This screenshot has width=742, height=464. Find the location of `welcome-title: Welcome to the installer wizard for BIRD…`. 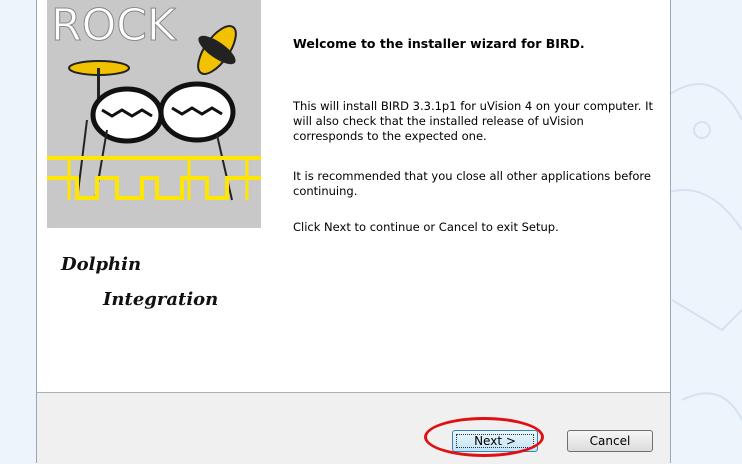

welcome-title: Welcome to the installer wizard for BIRD… is located at coordinates (439, 43).